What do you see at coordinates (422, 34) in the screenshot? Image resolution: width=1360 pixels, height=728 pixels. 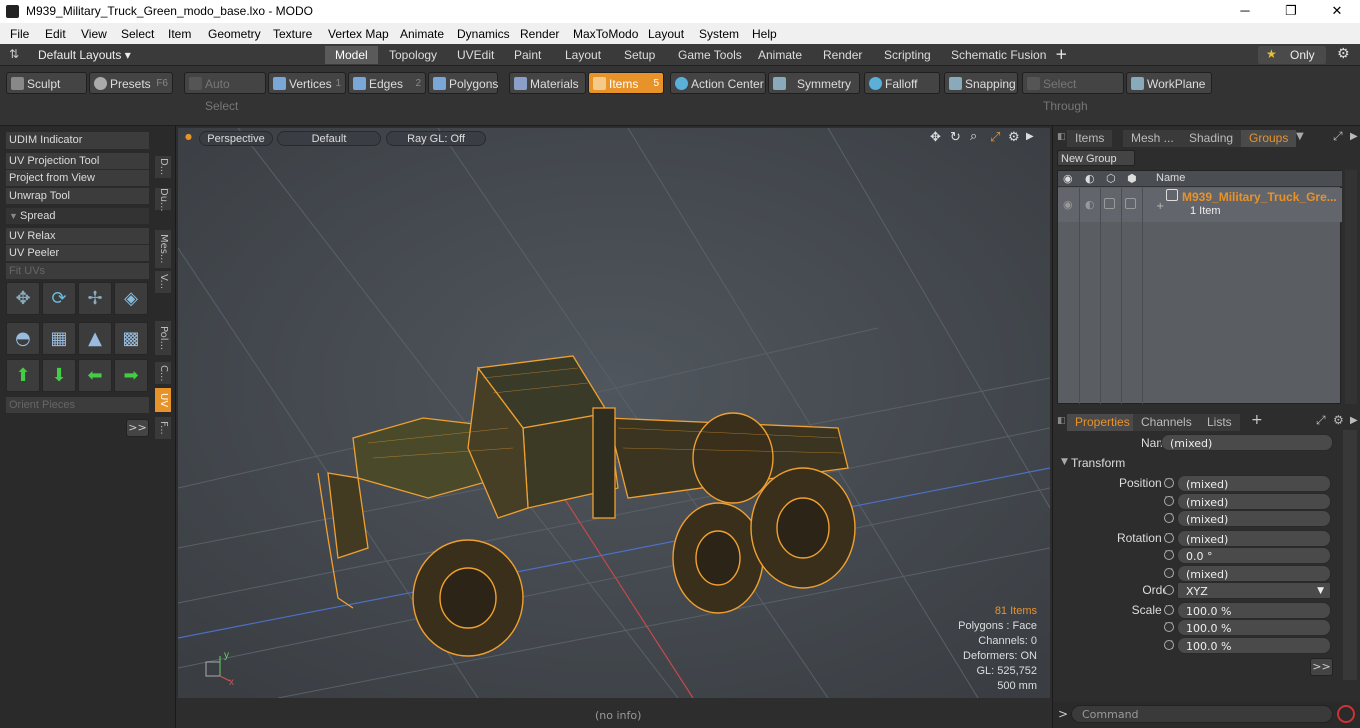 I see `menu-animate: Animate` at bounding box center [422, 34].